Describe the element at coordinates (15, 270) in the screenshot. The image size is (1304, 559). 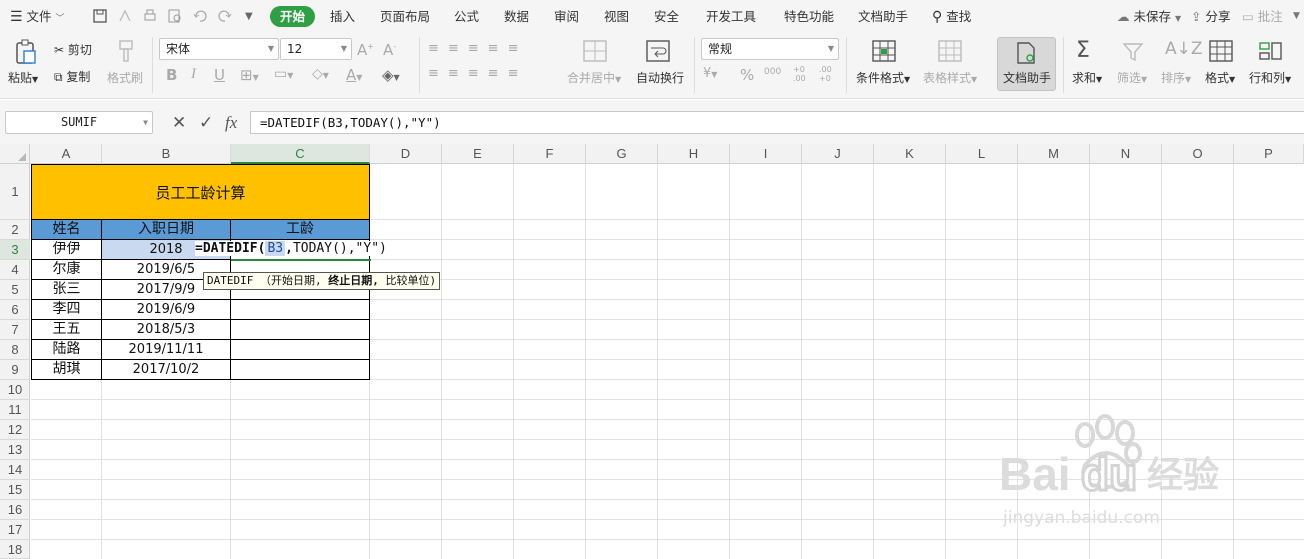
I see `row-header: 4` at that location.